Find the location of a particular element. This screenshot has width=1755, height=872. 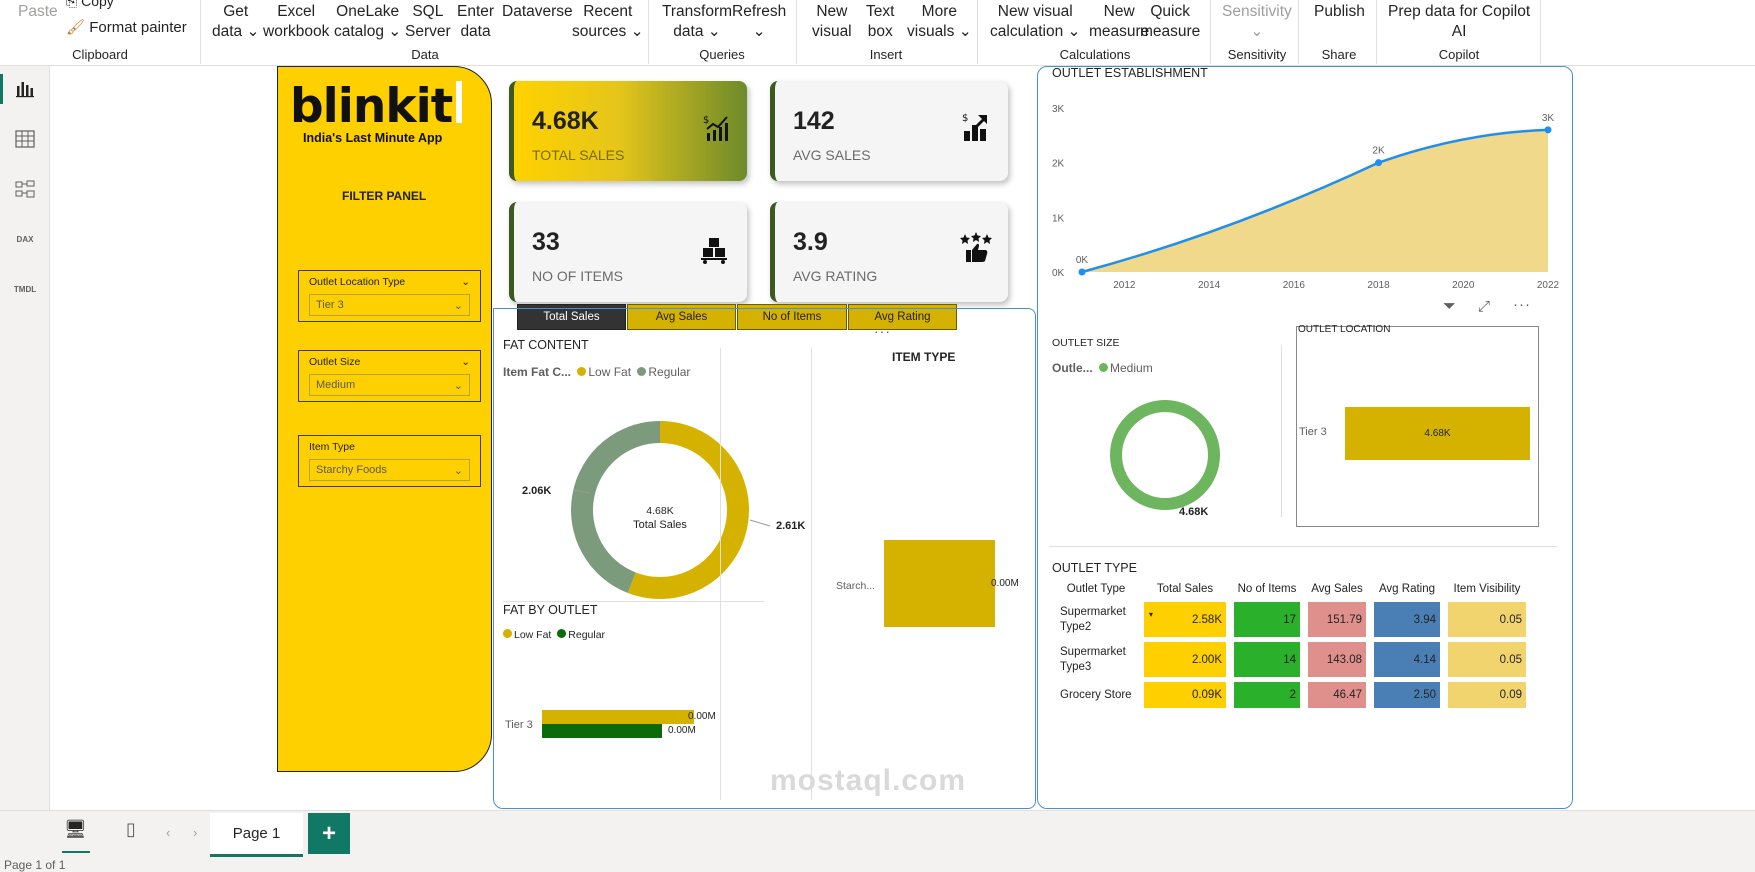

kpi-card-avg-rating: 3.9 AVG RATING is located at coordinates (889, 252).